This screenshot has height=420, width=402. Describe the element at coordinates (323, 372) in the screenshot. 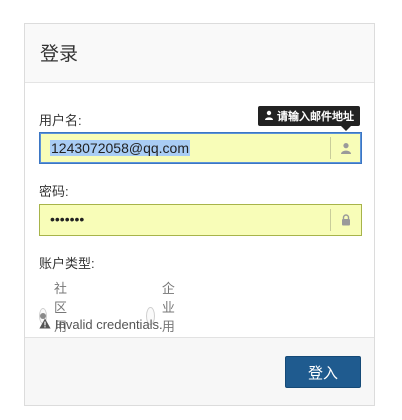

I see `login-button: 登入` at that location.